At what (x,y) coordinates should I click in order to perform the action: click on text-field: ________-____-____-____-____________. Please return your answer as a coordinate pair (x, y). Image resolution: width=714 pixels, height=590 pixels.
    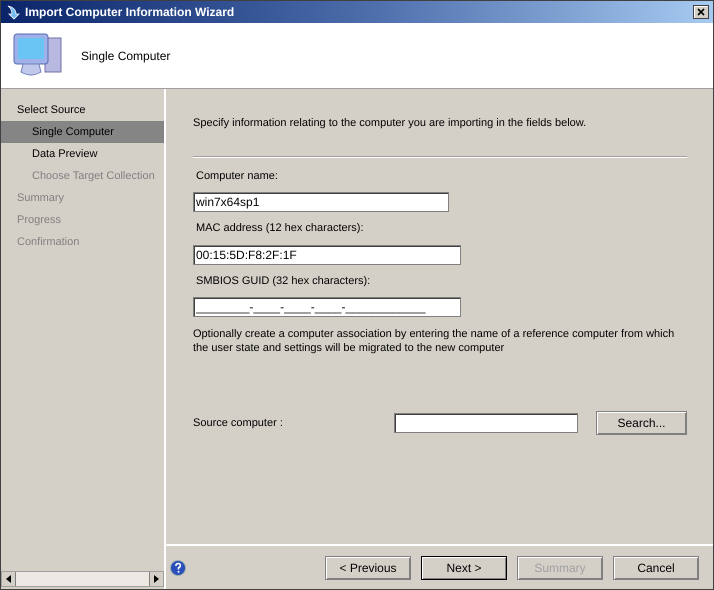
    Looking at the image, I should click on (327, 307).